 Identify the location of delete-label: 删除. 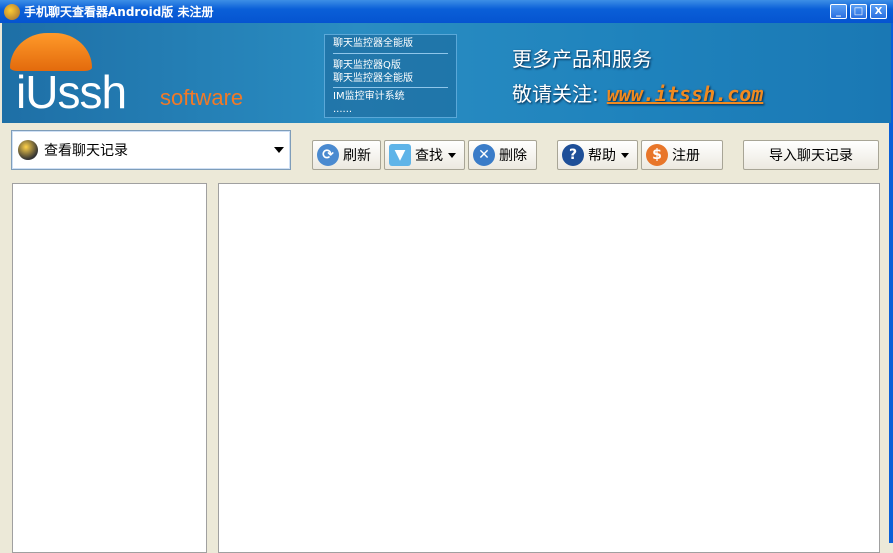
(513, 156).